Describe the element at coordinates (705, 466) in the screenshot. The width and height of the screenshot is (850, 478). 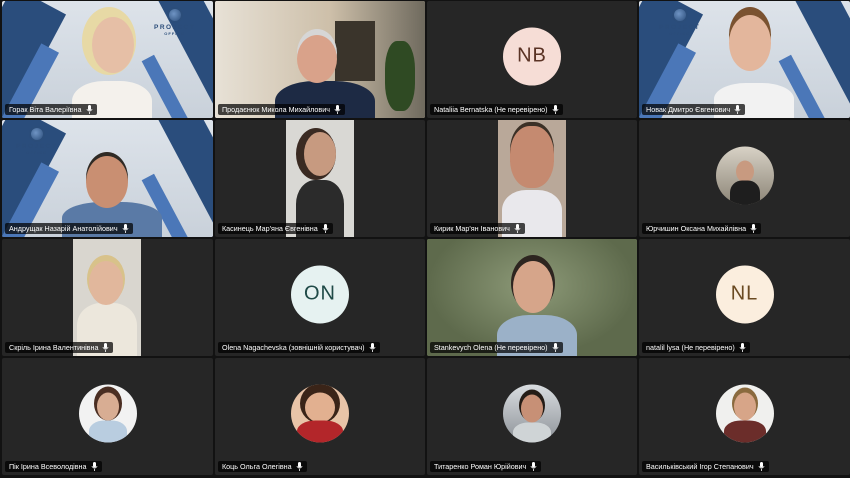
I see `participant-name-label: Васильківський Ігор Степанович` at that location.